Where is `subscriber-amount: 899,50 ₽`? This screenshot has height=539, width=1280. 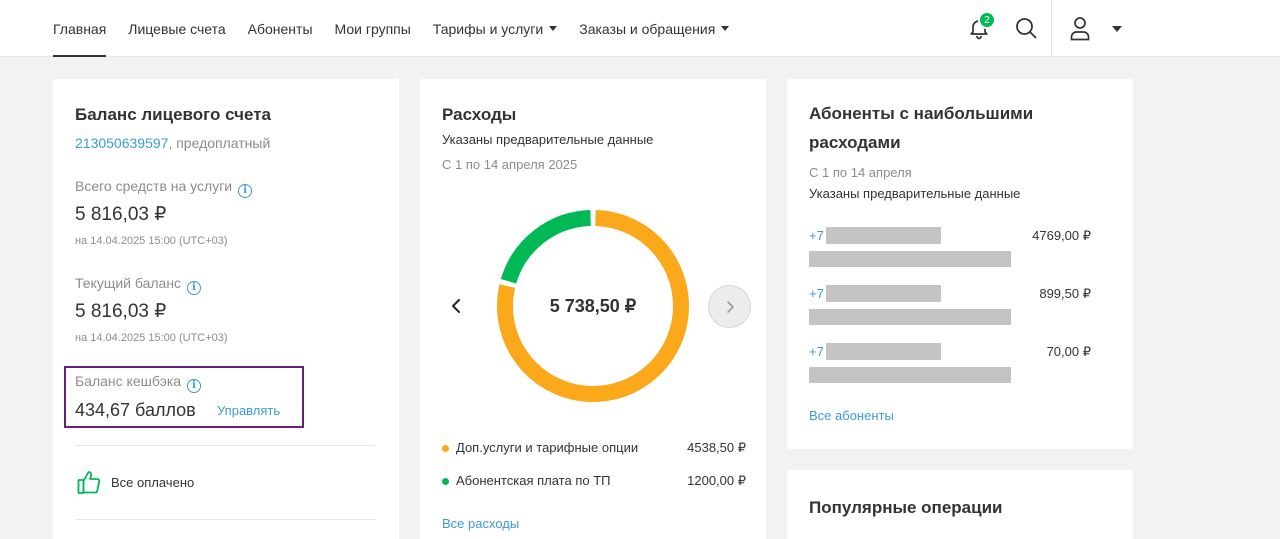 subscriber-amount: 899,50 ₽ is located at coordinates (1065, 293).